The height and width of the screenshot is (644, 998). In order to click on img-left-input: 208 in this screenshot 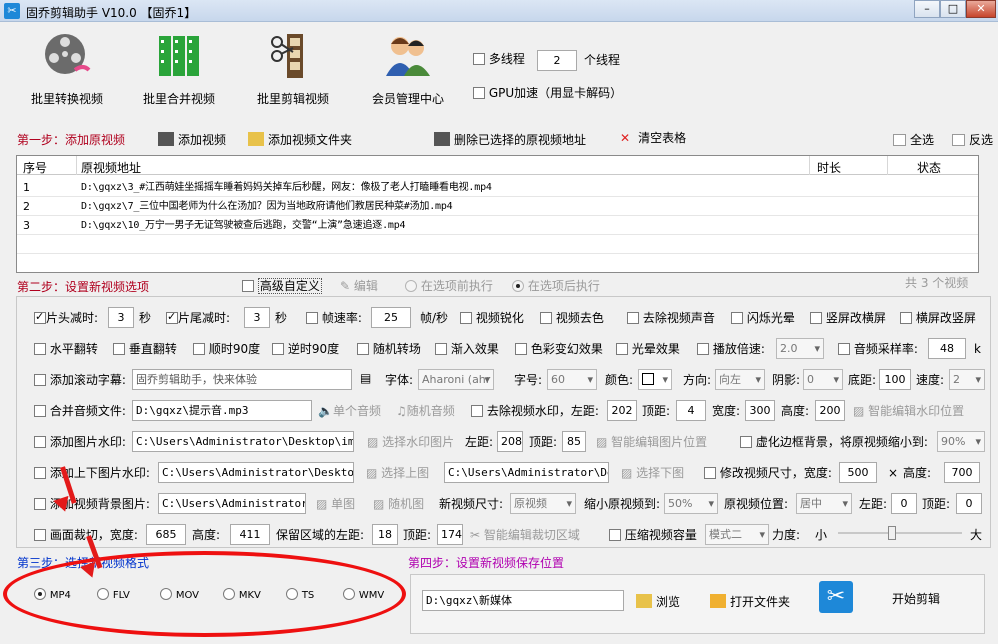, I will do `click(510, 441)`.